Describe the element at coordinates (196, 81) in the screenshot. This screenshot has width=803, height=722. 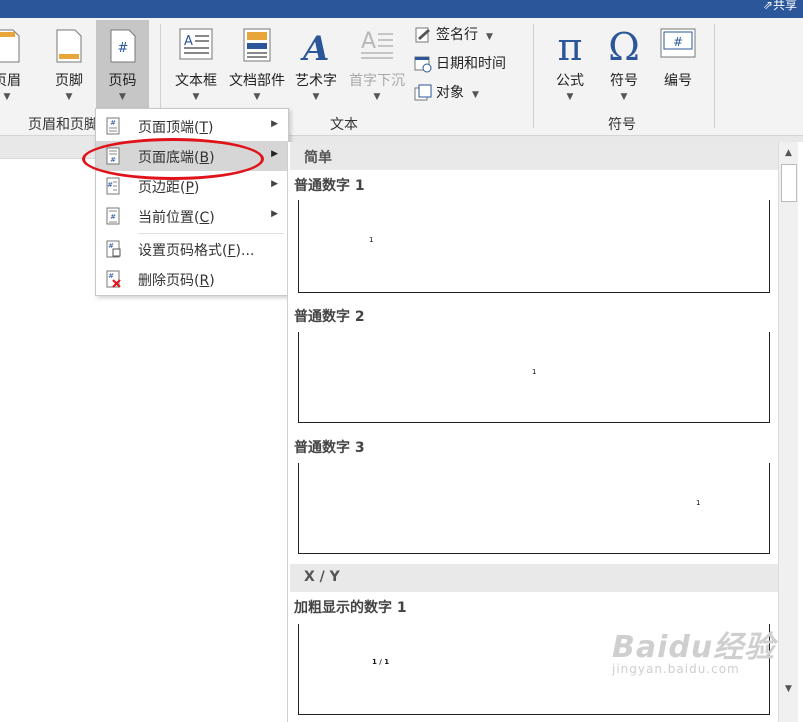
I see `textbox-label: 文本框` at that location.